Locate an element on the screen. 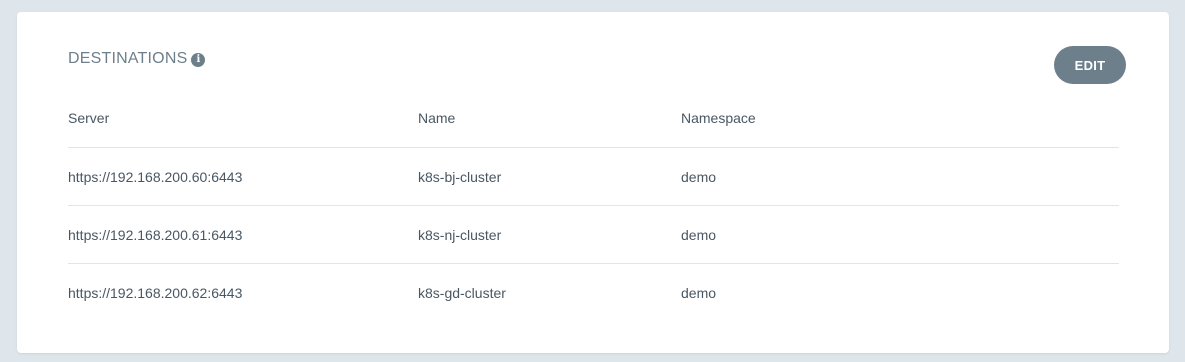  server-cell: https://192.168.200.61:6443 is located at coordinates (155, 234).